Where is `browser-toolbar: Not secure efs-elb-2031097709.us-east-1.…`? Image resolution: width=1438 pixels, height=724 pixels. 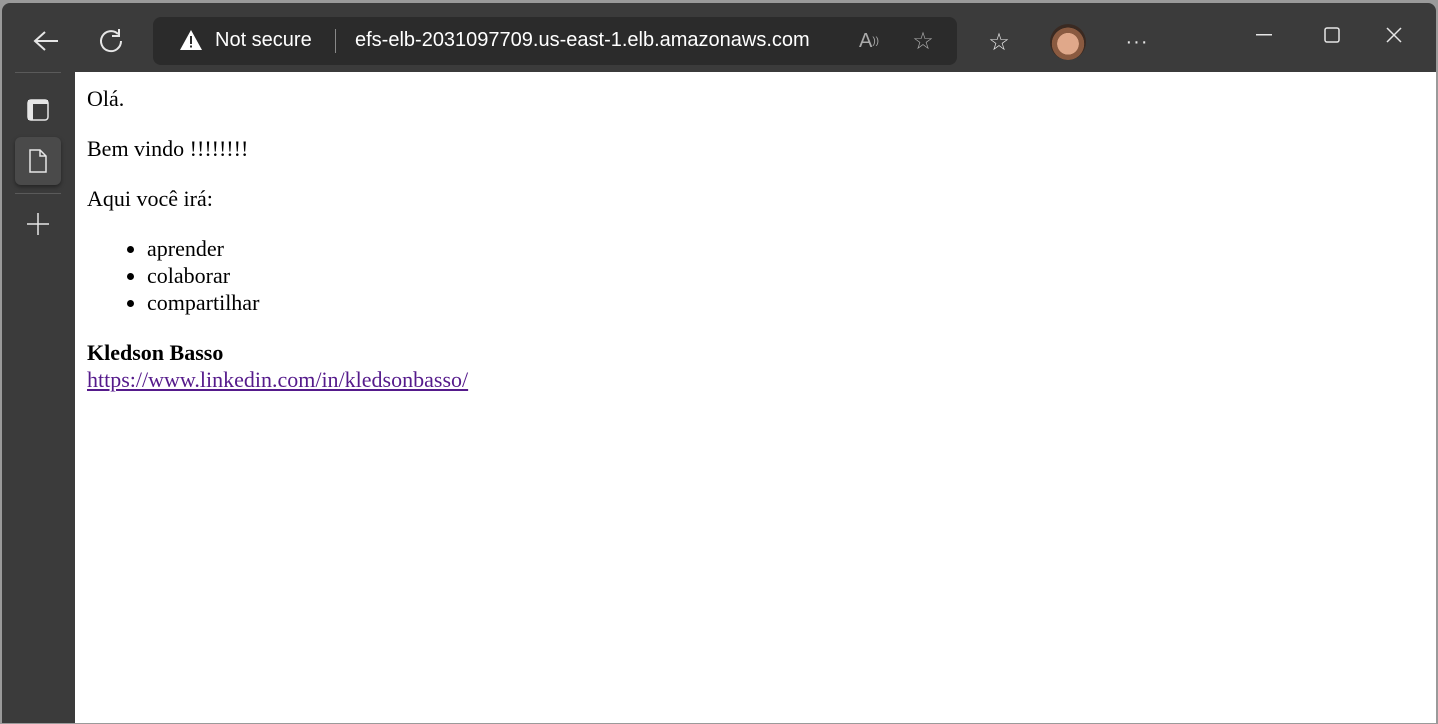
browser-toolbar: Not secure efs-elb-2031097709.us-east-1.… is located at coordinates (719, 37).